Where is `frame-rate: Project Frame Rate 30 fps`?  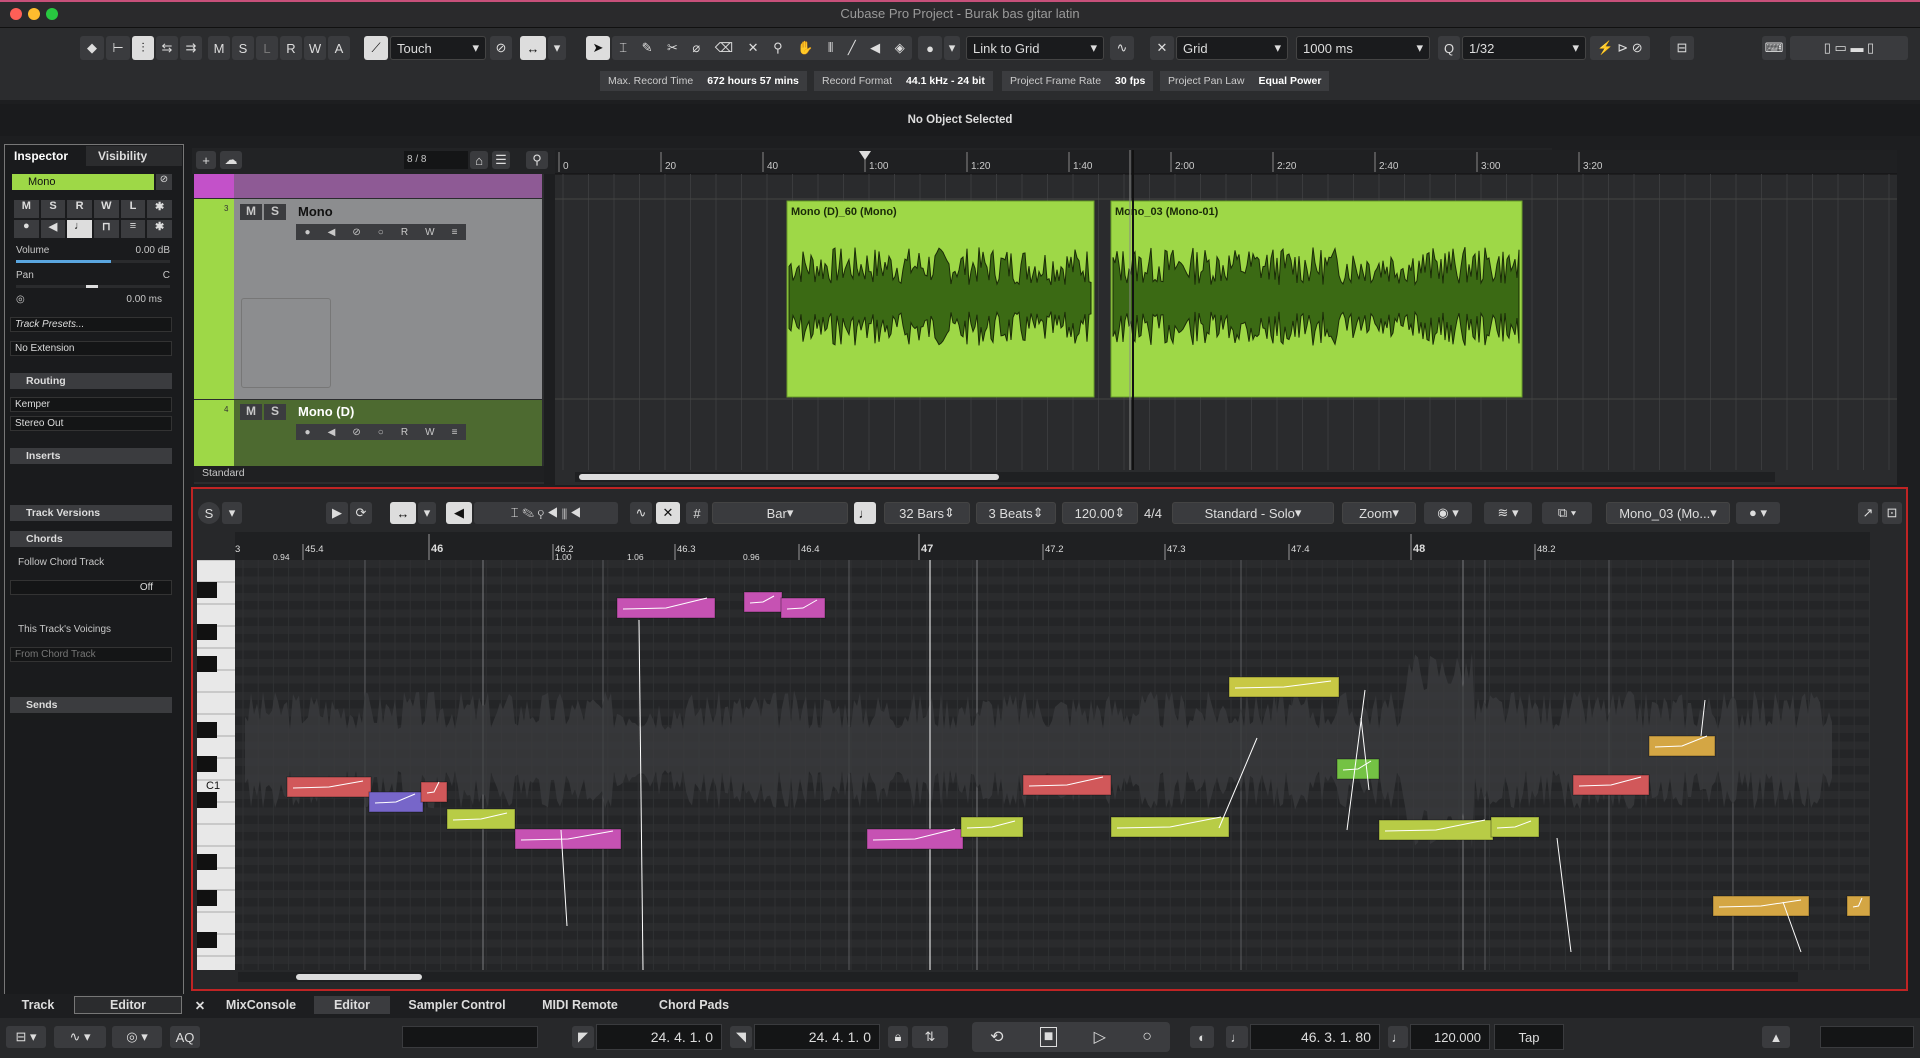
frame-rate: Project Frame Rate 30 fps is located at coordinates (1078, 81).